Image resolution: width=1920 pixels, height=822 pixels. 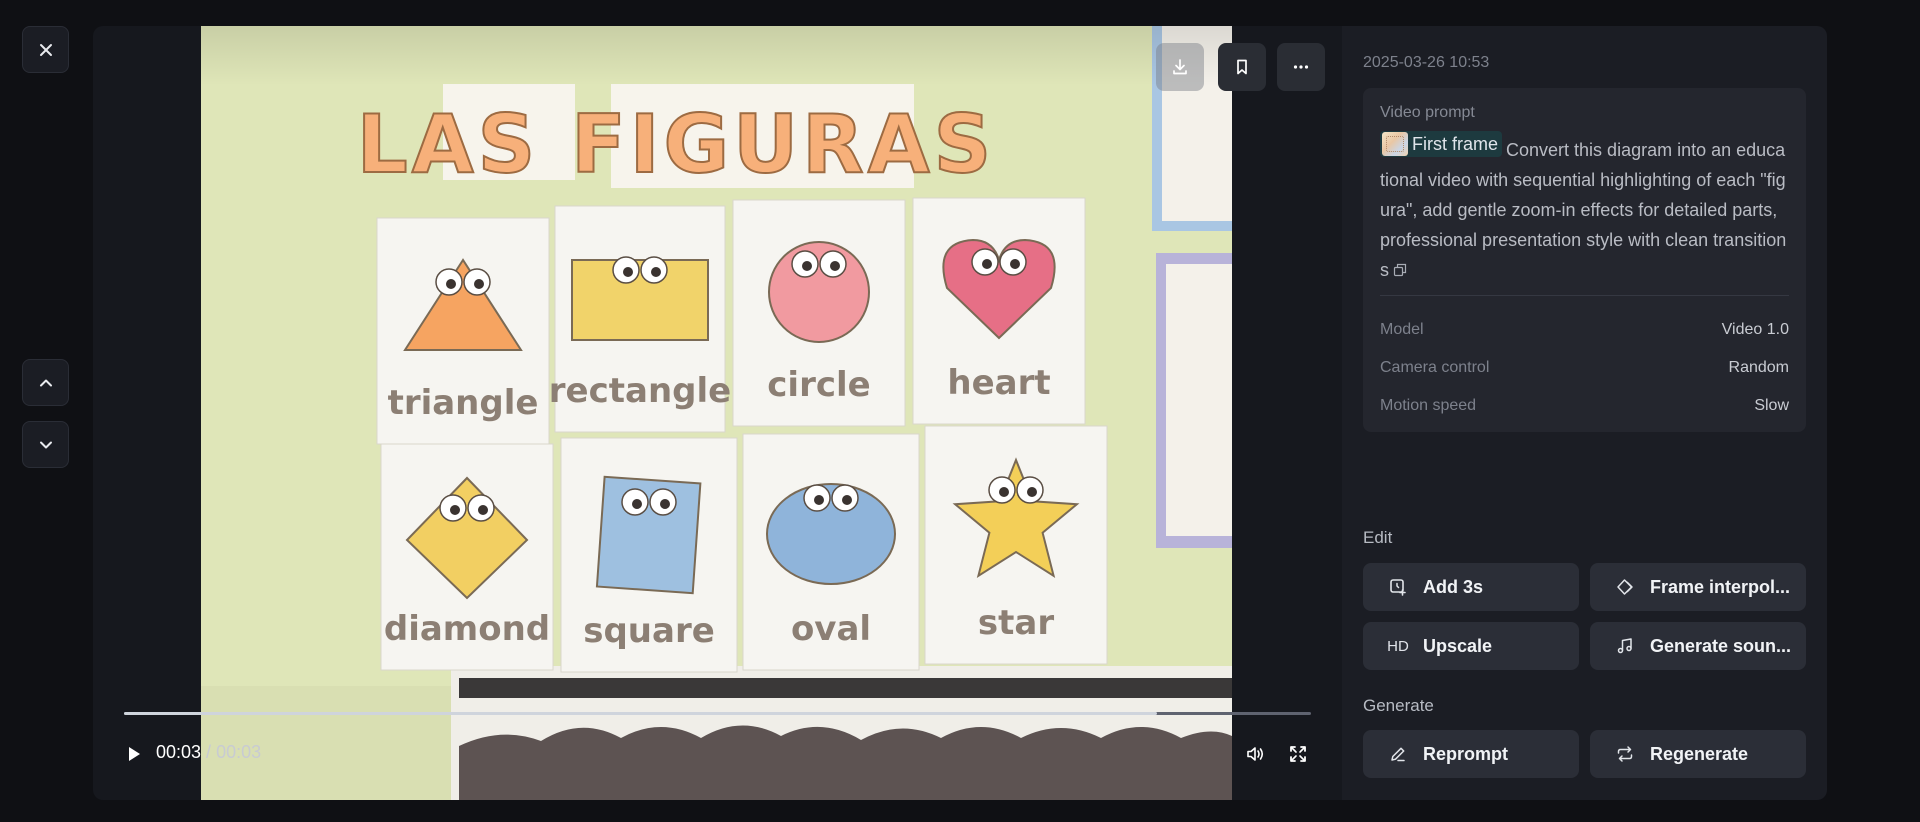 I want to click on shape-label: star, so click(x=1016, y=623).